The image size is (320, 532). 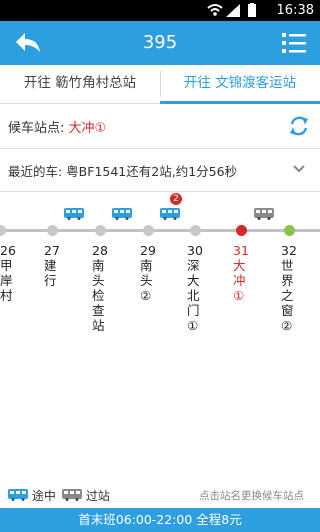 What do you see at coordinates (6, 280) in the screenshot?
I see `stop-name: 甲岸村` at bounding box center [6, 280].